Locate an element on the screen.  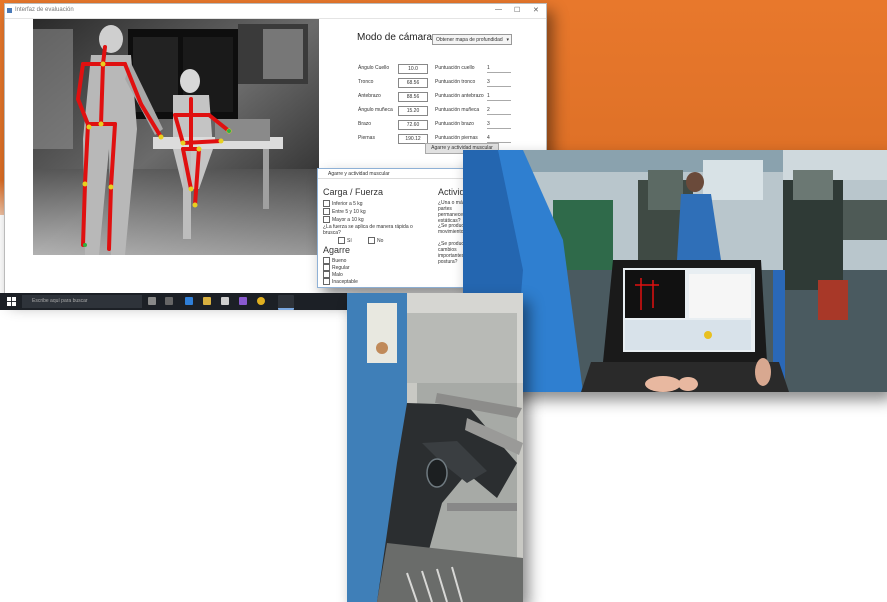
score-label: Puntuación cuello is located at coordinates (455, 68).